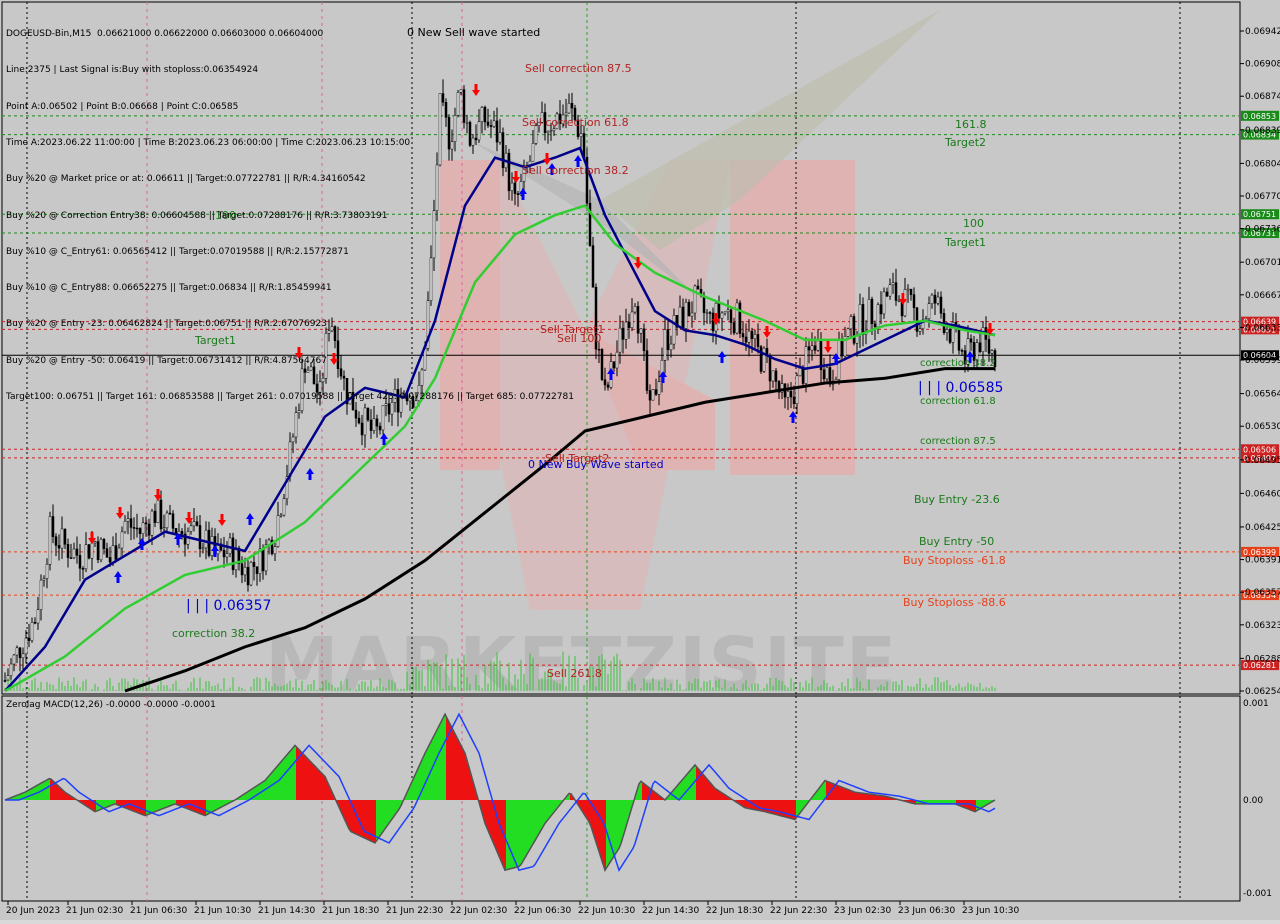 Image resolution: width=1280 pixels, height=924 pixels. Describe the element at coordinates (670, 911) in the screenshot. I see `time-tick-label: 22 Jun 14:30` at that location.